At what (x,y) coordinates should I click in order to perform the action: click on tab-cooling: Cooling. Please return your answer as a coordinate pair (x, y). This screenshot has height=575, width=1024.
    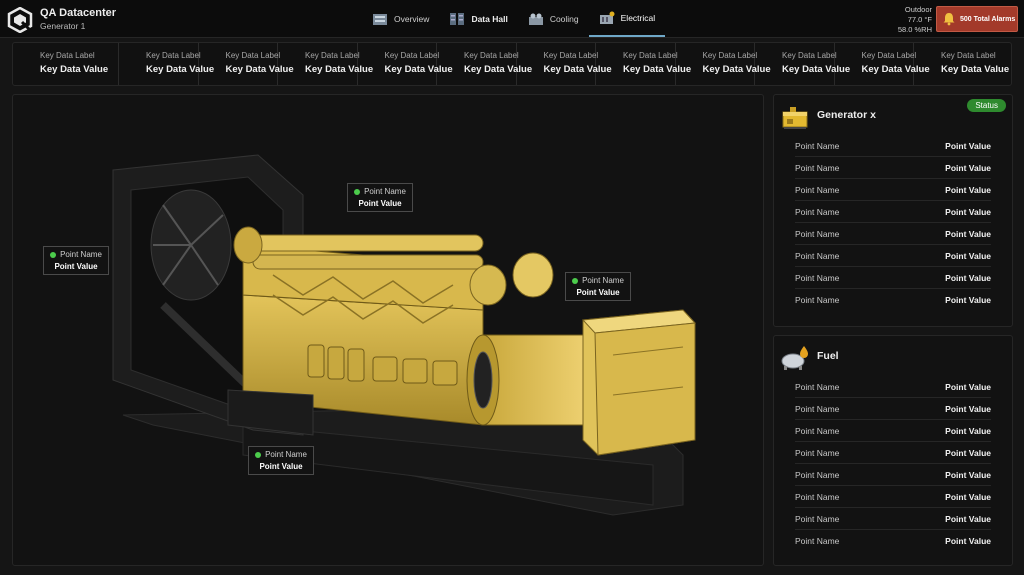
    Looking at the image, I should click on (553, 18).